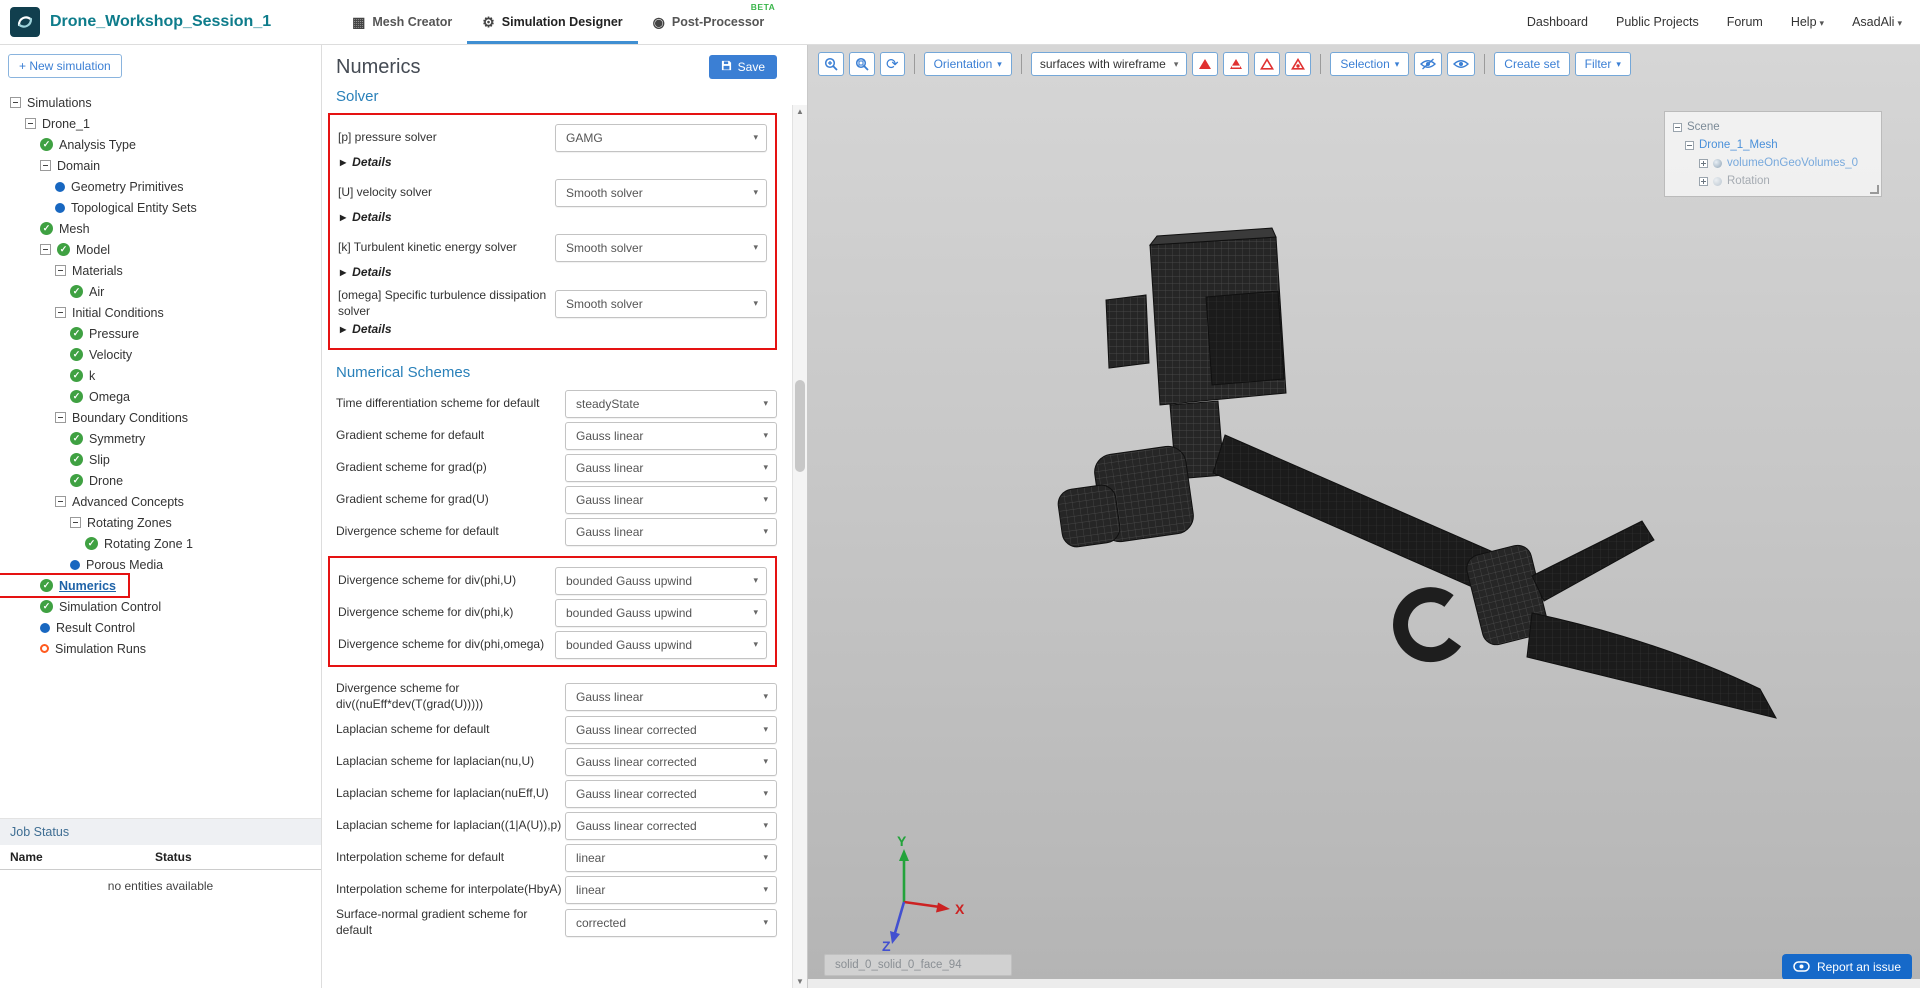  Describe the element at coordinates (1846, 967) in the screenshot. I see `report-issue-button: Report an issue` at that location.